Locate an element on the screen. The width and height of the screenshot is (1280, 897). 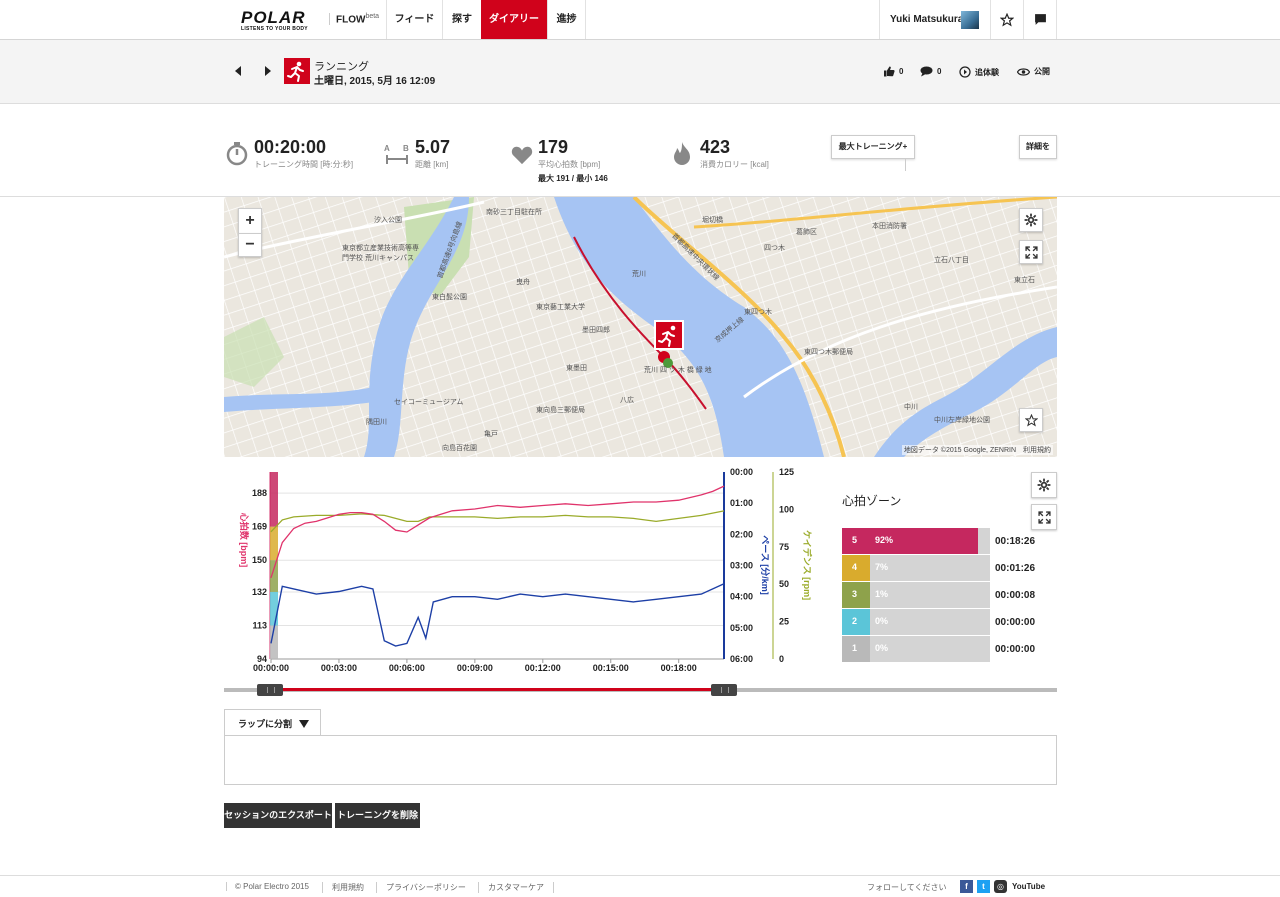
split-laps-label: ラップに分割 is located at coordinates (265, 724).